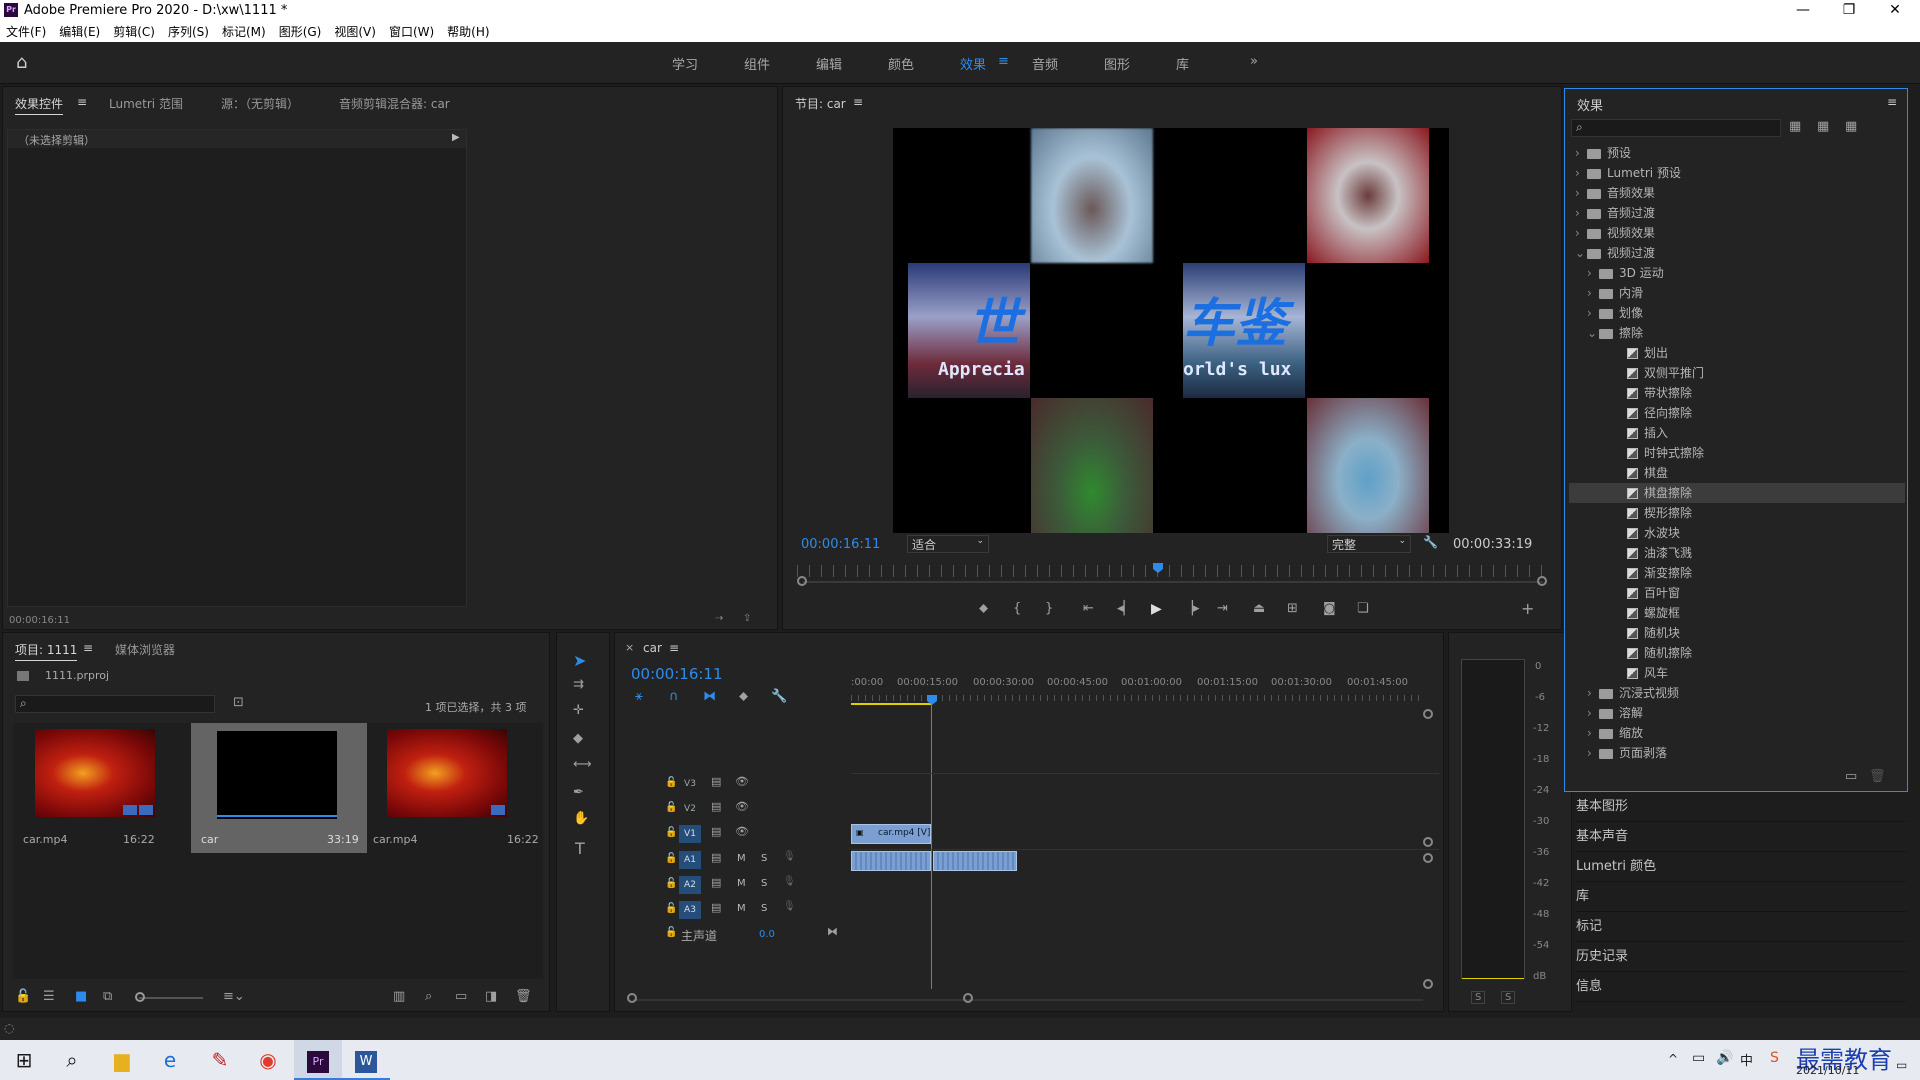 The image size is (1920, 1080). Describe the element at coordinates (741, 908) in the screenshot. I see `mute-button: M` at that location.